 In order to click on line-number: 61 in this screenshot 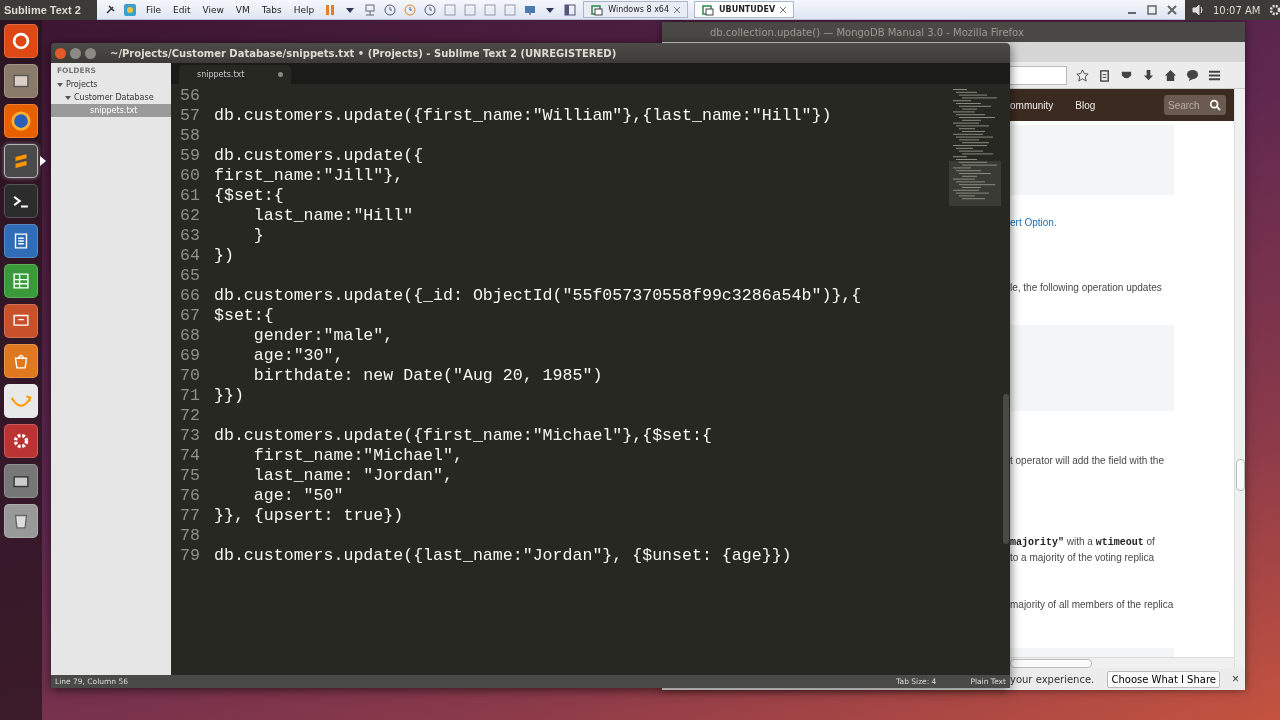, I will do `click(189, 195)`.